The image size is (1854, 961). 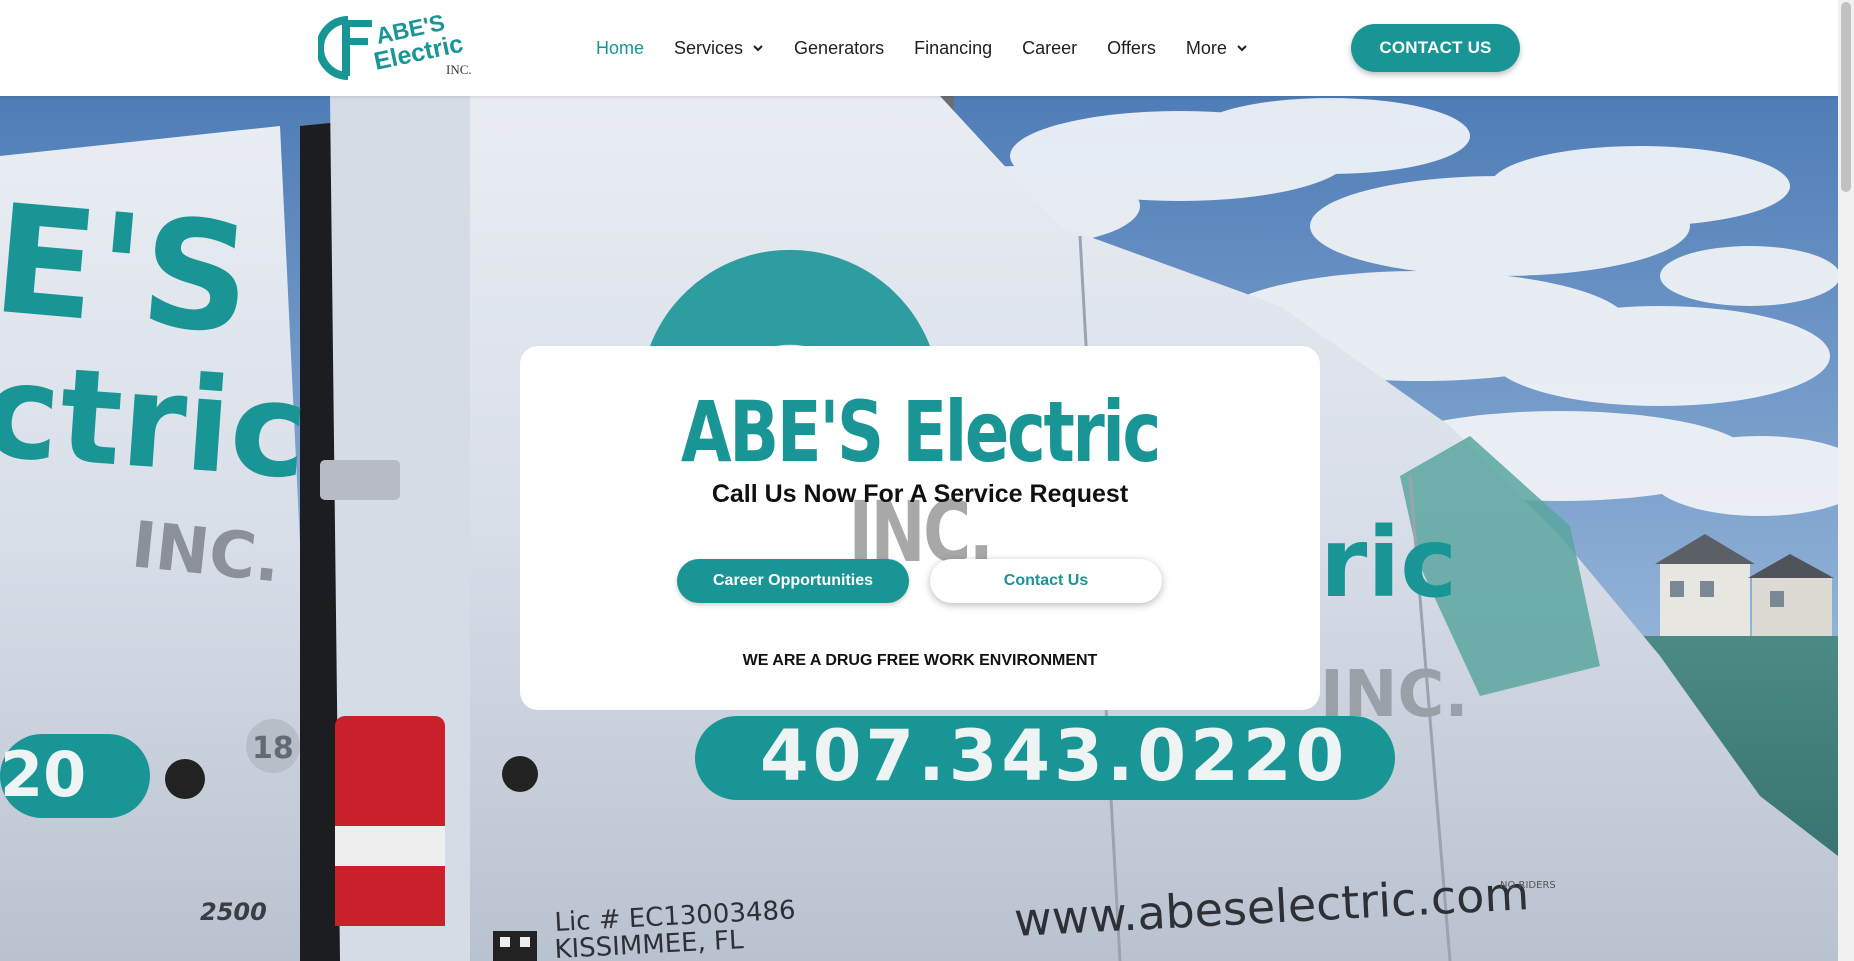 I want to click on van-side-phone: 20, so click(x=43, y=774).